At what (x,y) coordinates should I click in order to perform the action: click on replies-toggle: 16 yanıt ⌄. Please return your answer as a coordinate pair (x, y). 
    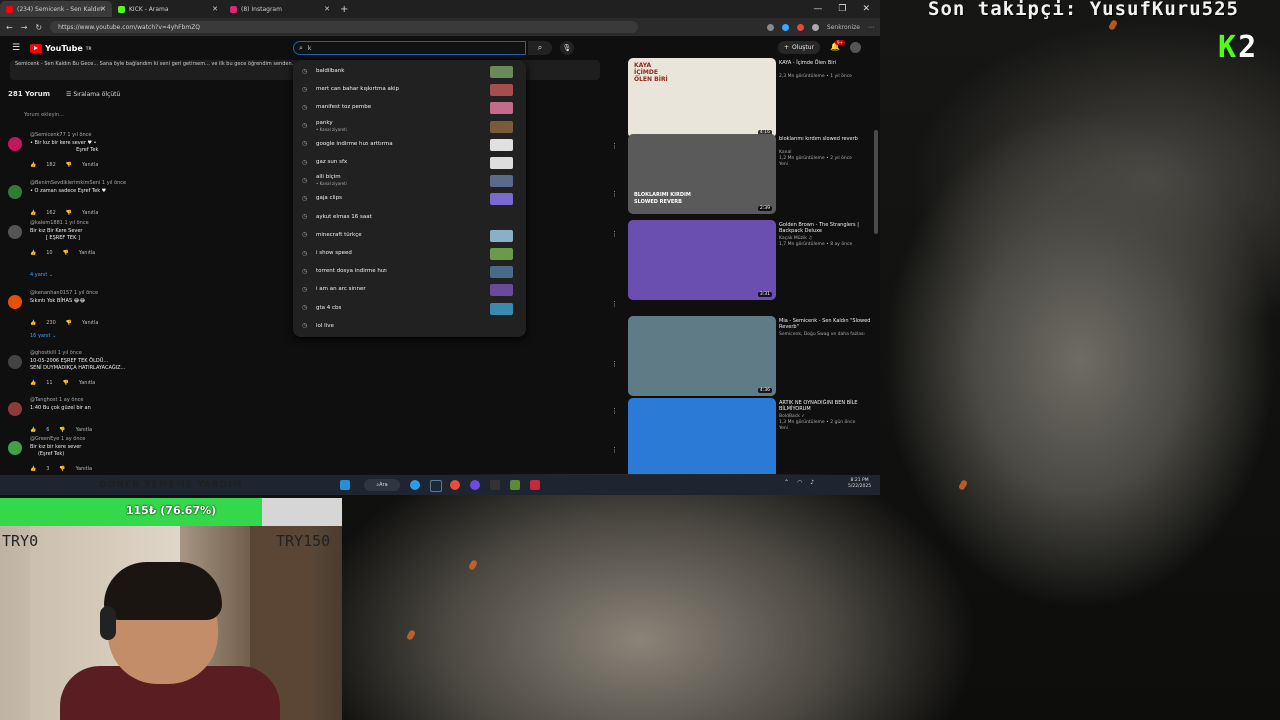
    Looking at the image, I should click on (43, 336).